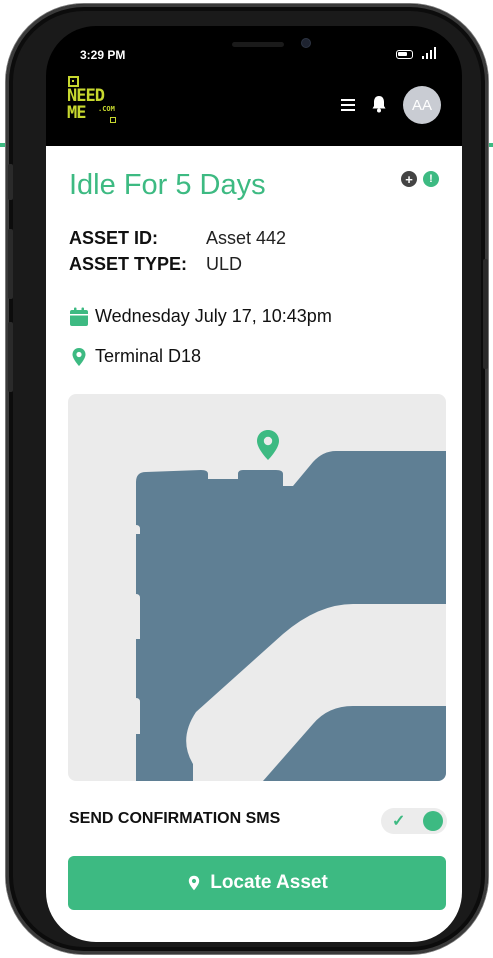 This screenshot has width=493, height=958. Describe the element at coordinates (422, 105) in the screenshot. I see `avatar: AA` at that location.